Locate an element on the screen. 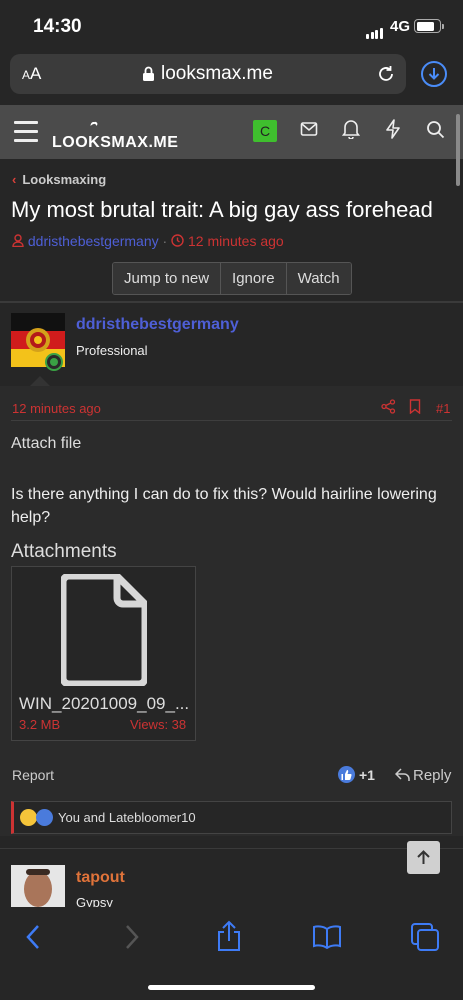 The image size is (463, 1000). menu-icon is located at coordinates (26, 134).